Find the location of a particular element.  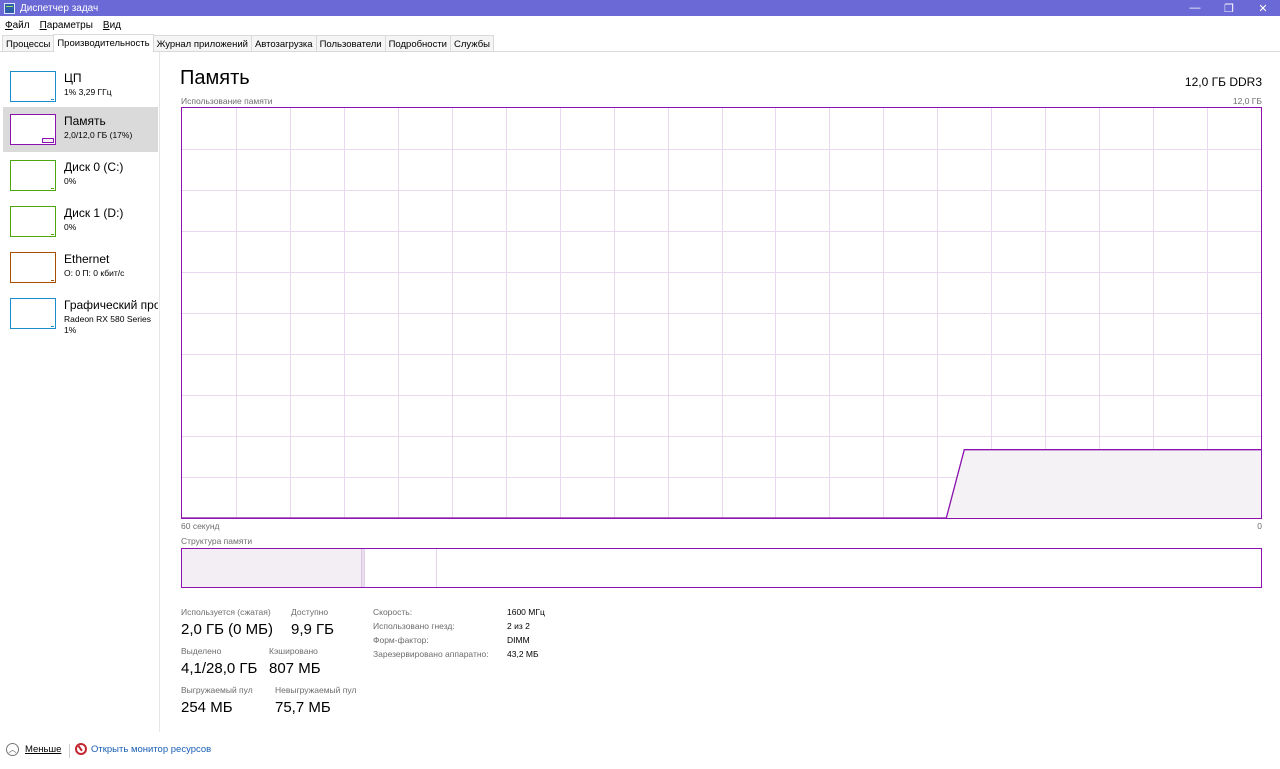

sidebar-item-label: ЦП is located at coordinates (73, 78).